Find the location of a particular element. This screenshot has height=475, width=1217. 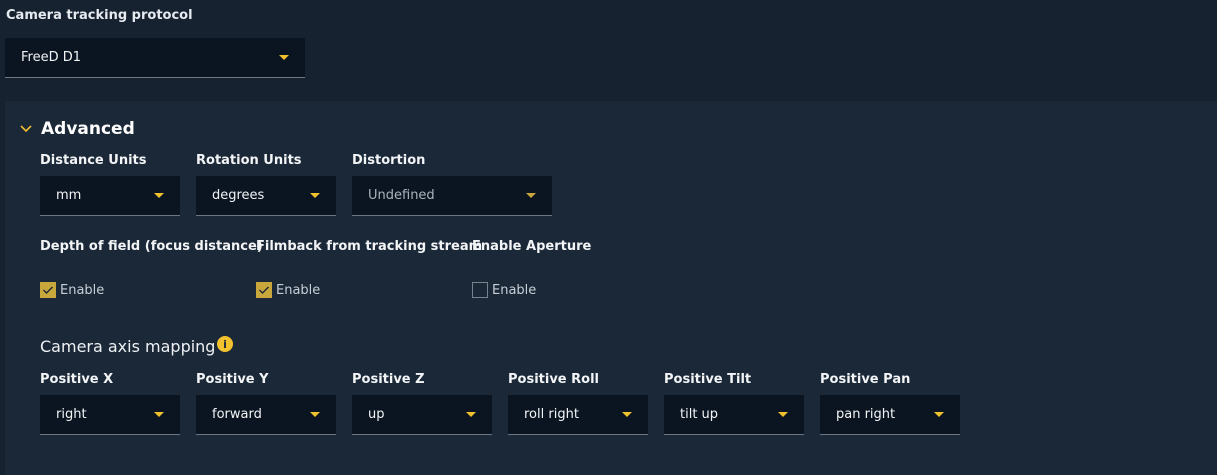

enable-aperture-check-label: Enable is located at coordinates (514, 290).